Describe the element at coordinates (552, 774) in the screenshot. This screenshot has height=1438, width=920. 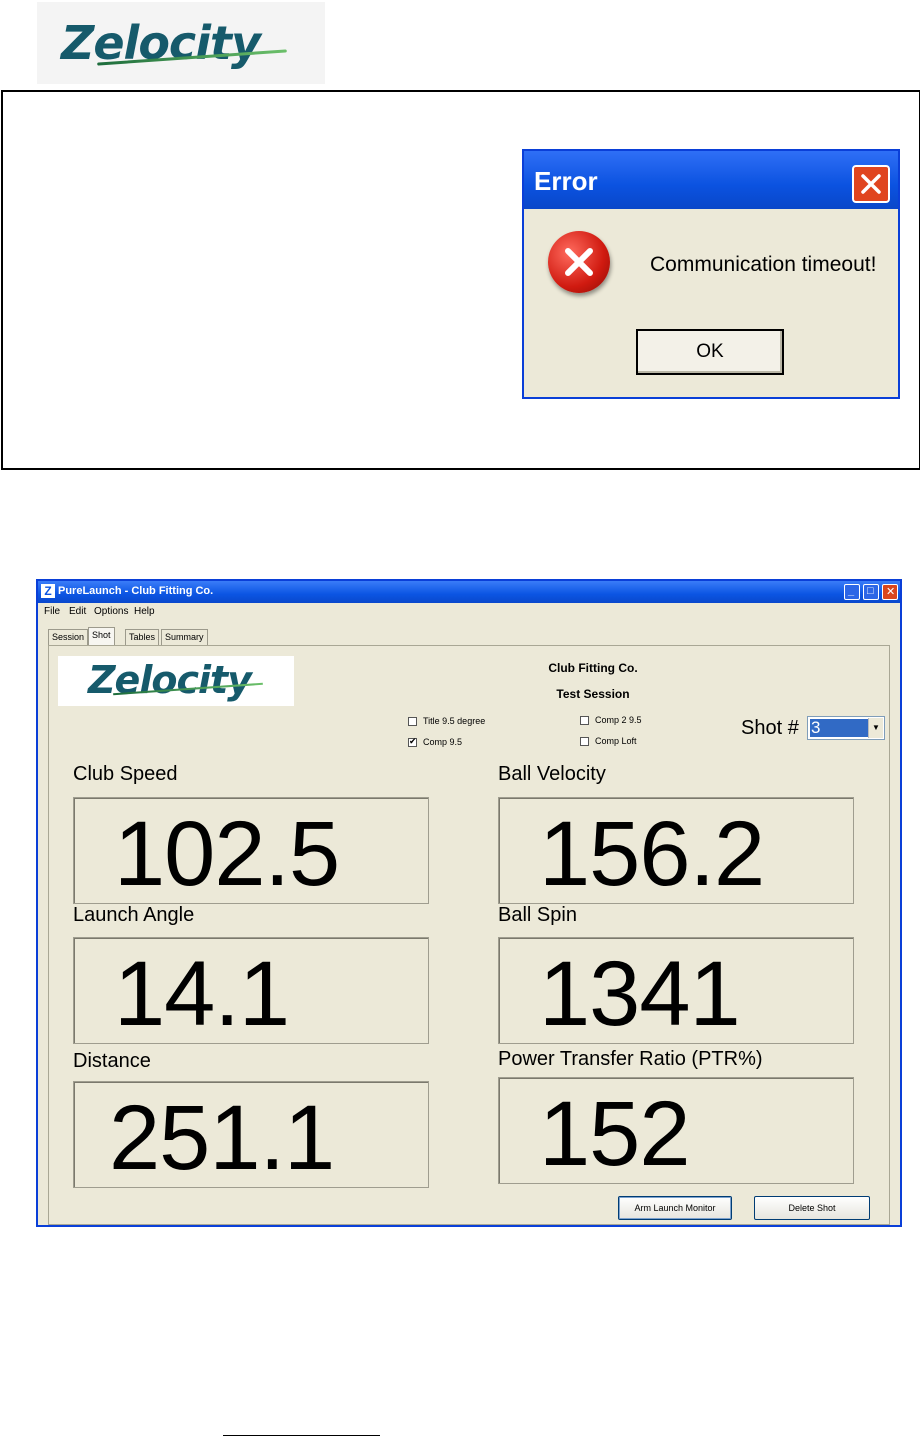
I see `ball-velocity-label: Ball Velocity` at that location.